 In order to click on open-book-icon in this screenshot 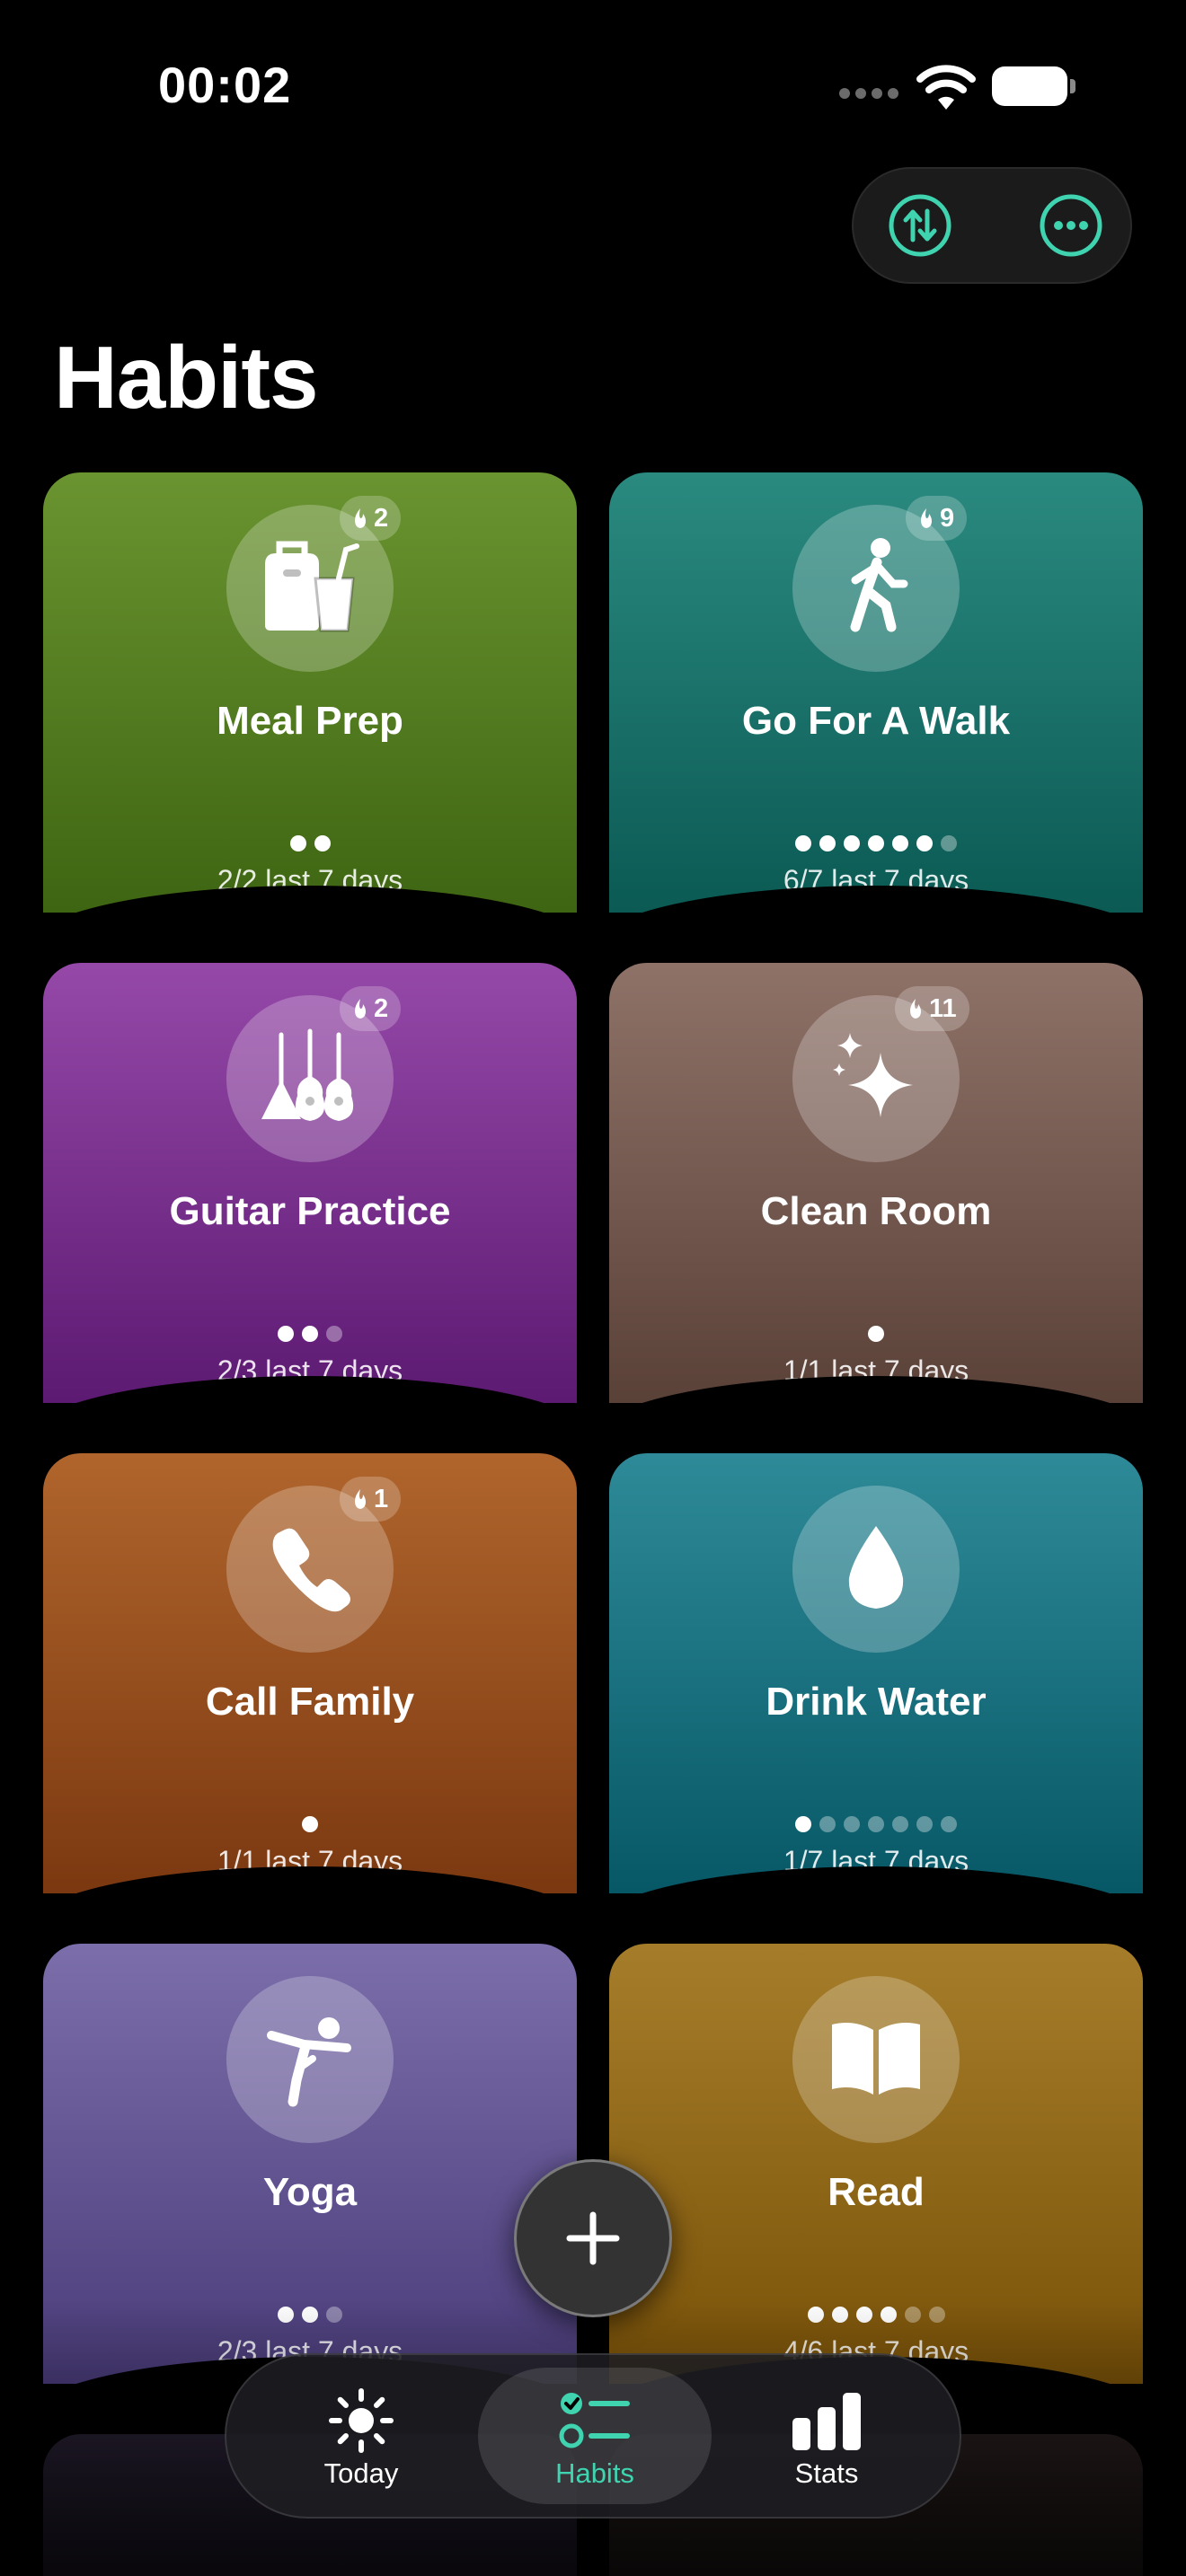, I will do `click(876, 2060)`.